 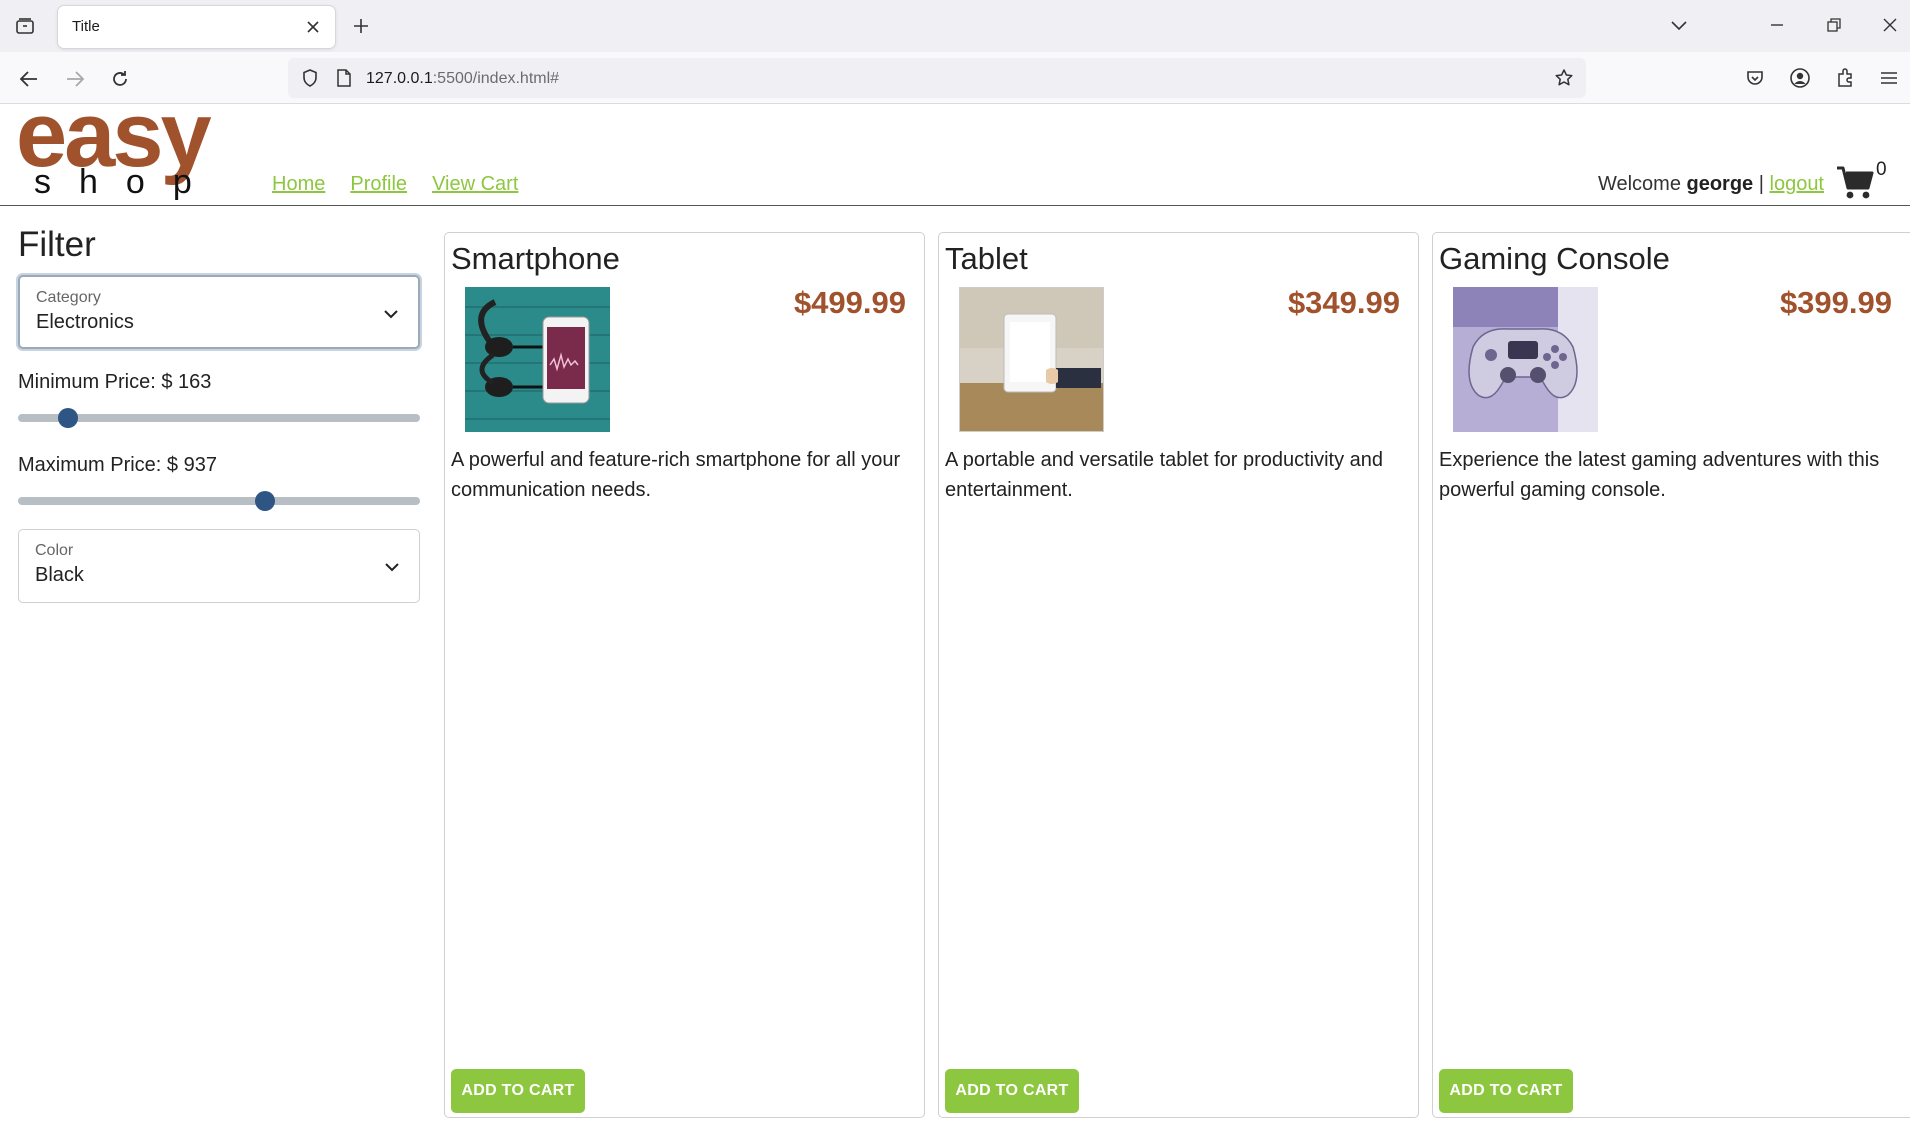 I want to click on extensions-icon, so click(x=1845, y=78).